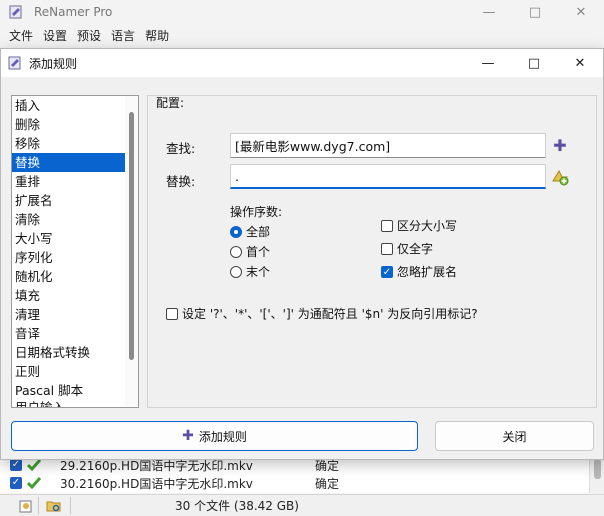  I want to click on close-button-label: 关闭, so click(514, 436).